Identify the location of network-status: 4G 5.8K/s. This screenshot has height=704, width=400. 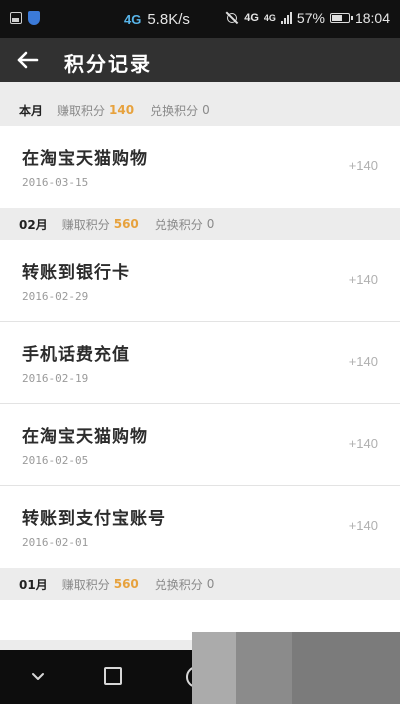
(157, 19).